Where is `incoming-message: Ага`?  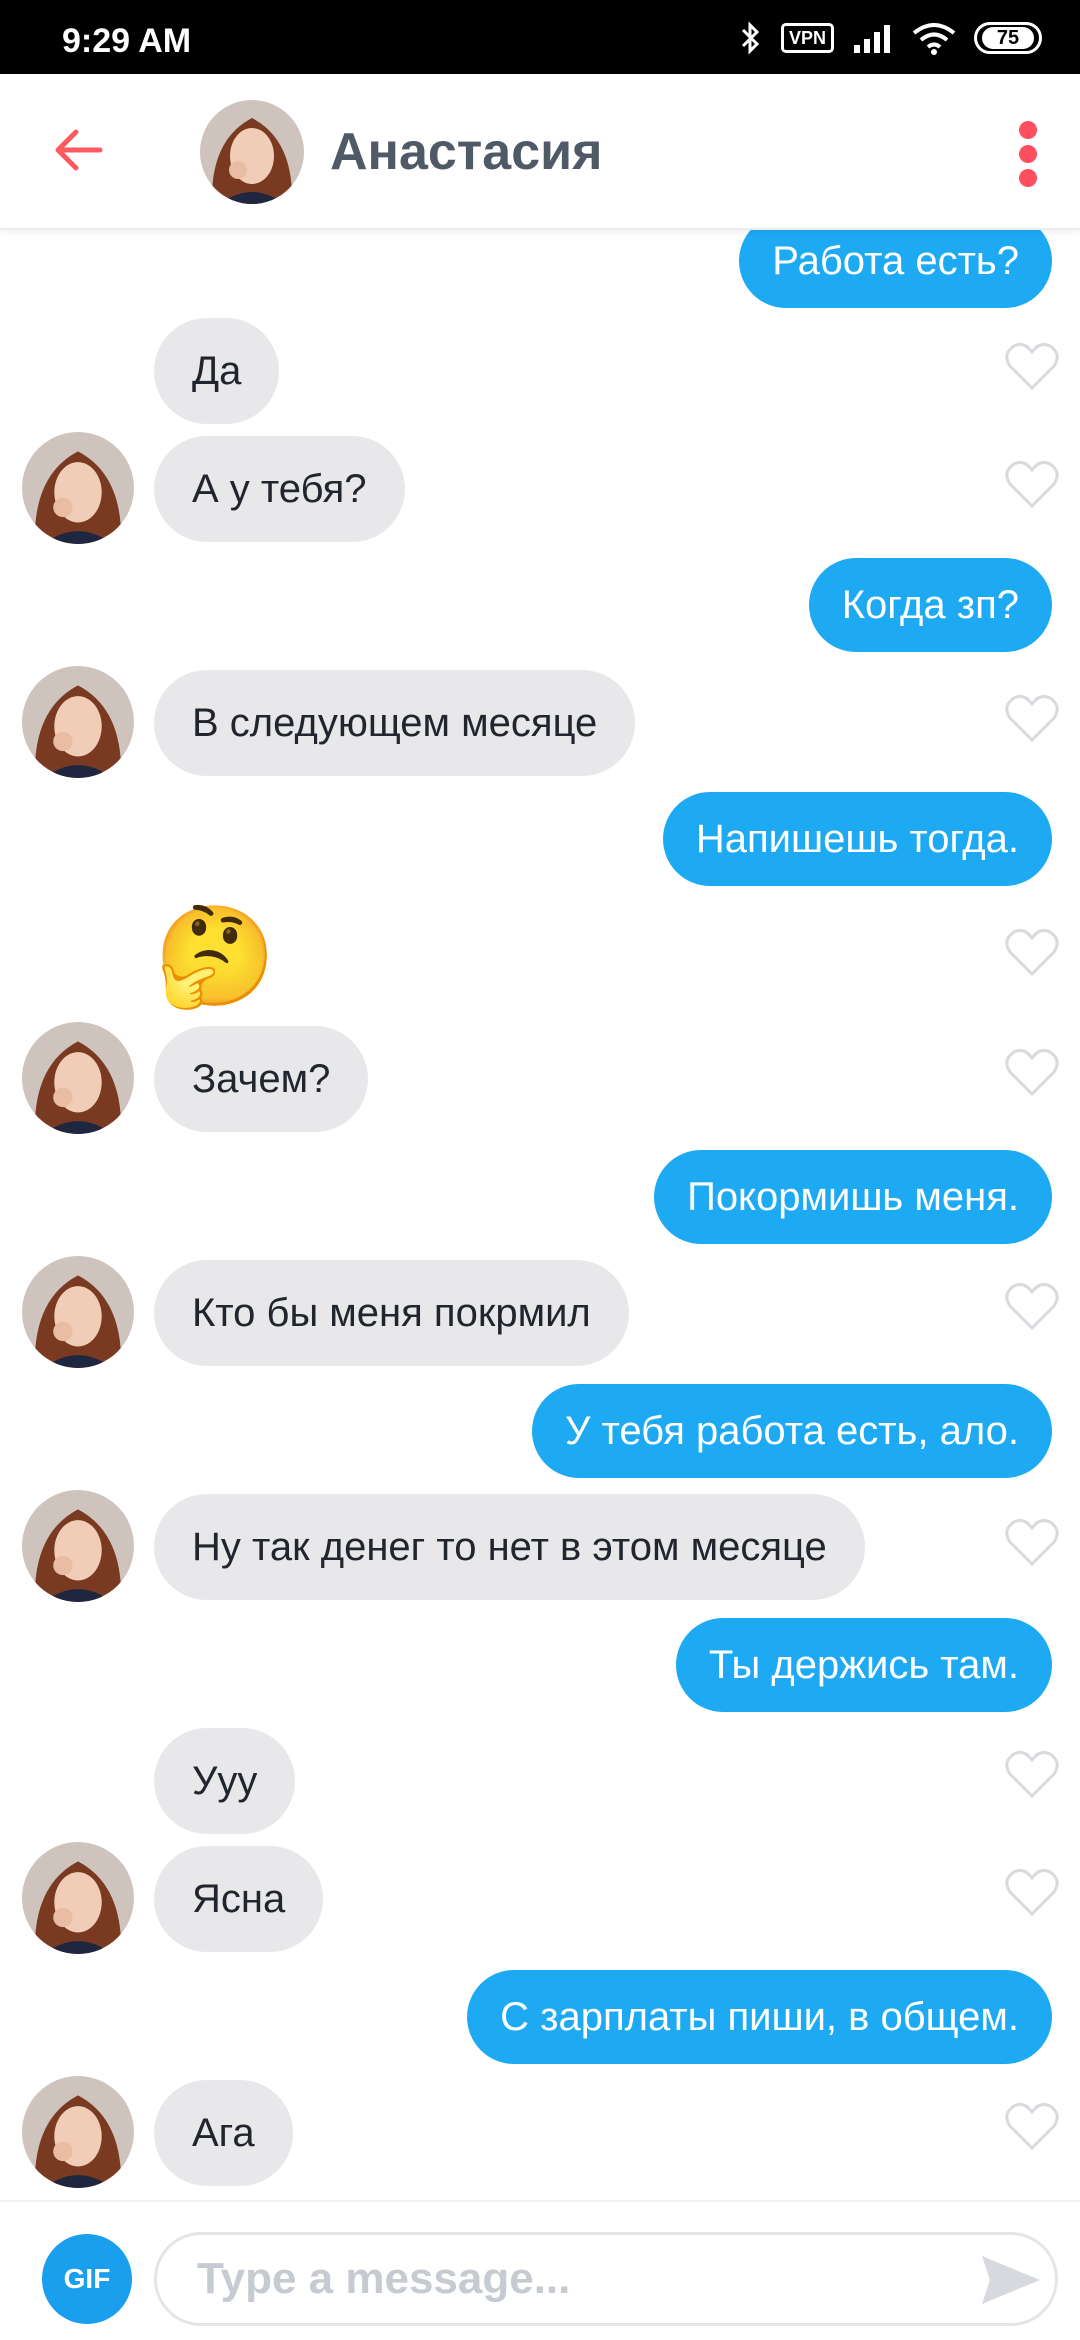
incoming-message: Ага is located at coordinates (223, 2133).